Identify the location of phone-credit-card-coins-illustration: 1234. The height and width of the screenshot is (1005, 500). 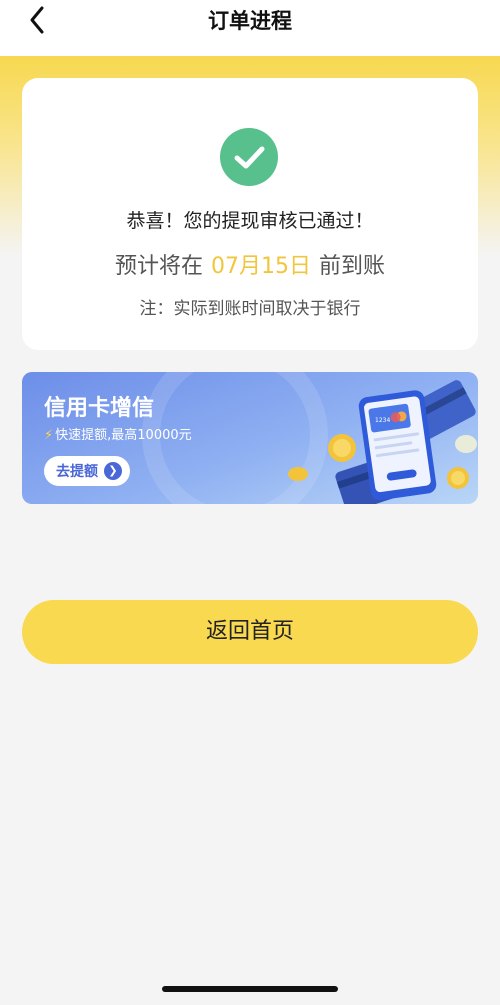
(382, 442).